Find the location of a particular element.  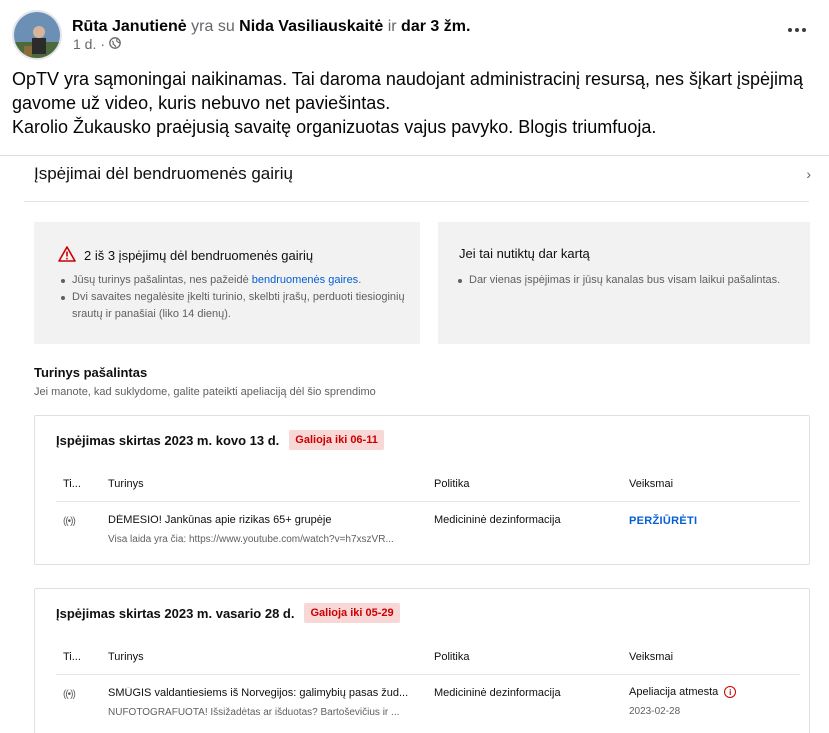

strike-count-heading: 2 iš 3 įspėjimų dėl bendruomenės gairių is located at coordinates (199, 255).